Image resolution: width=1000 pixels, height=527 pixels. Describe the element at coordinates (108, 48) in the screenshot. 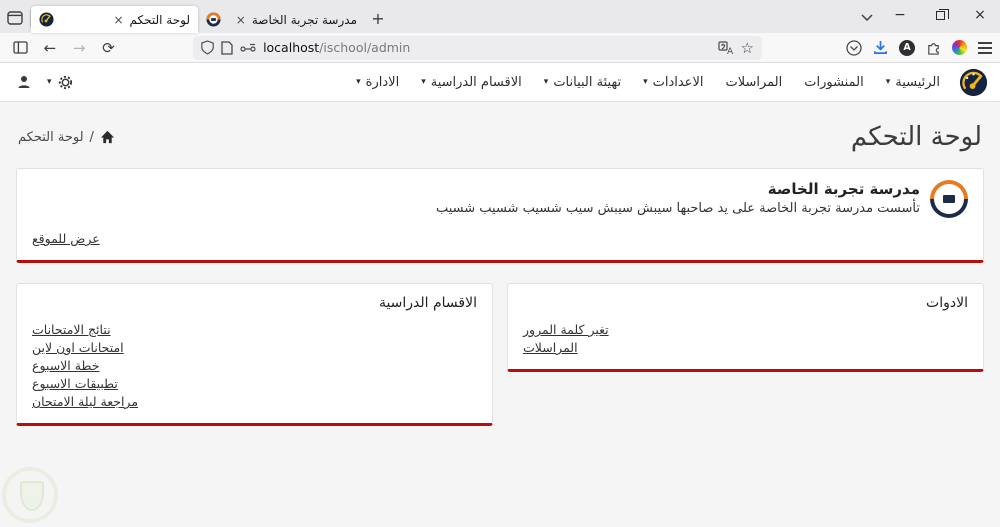

I see `reload-icon: ⟳` at that location.